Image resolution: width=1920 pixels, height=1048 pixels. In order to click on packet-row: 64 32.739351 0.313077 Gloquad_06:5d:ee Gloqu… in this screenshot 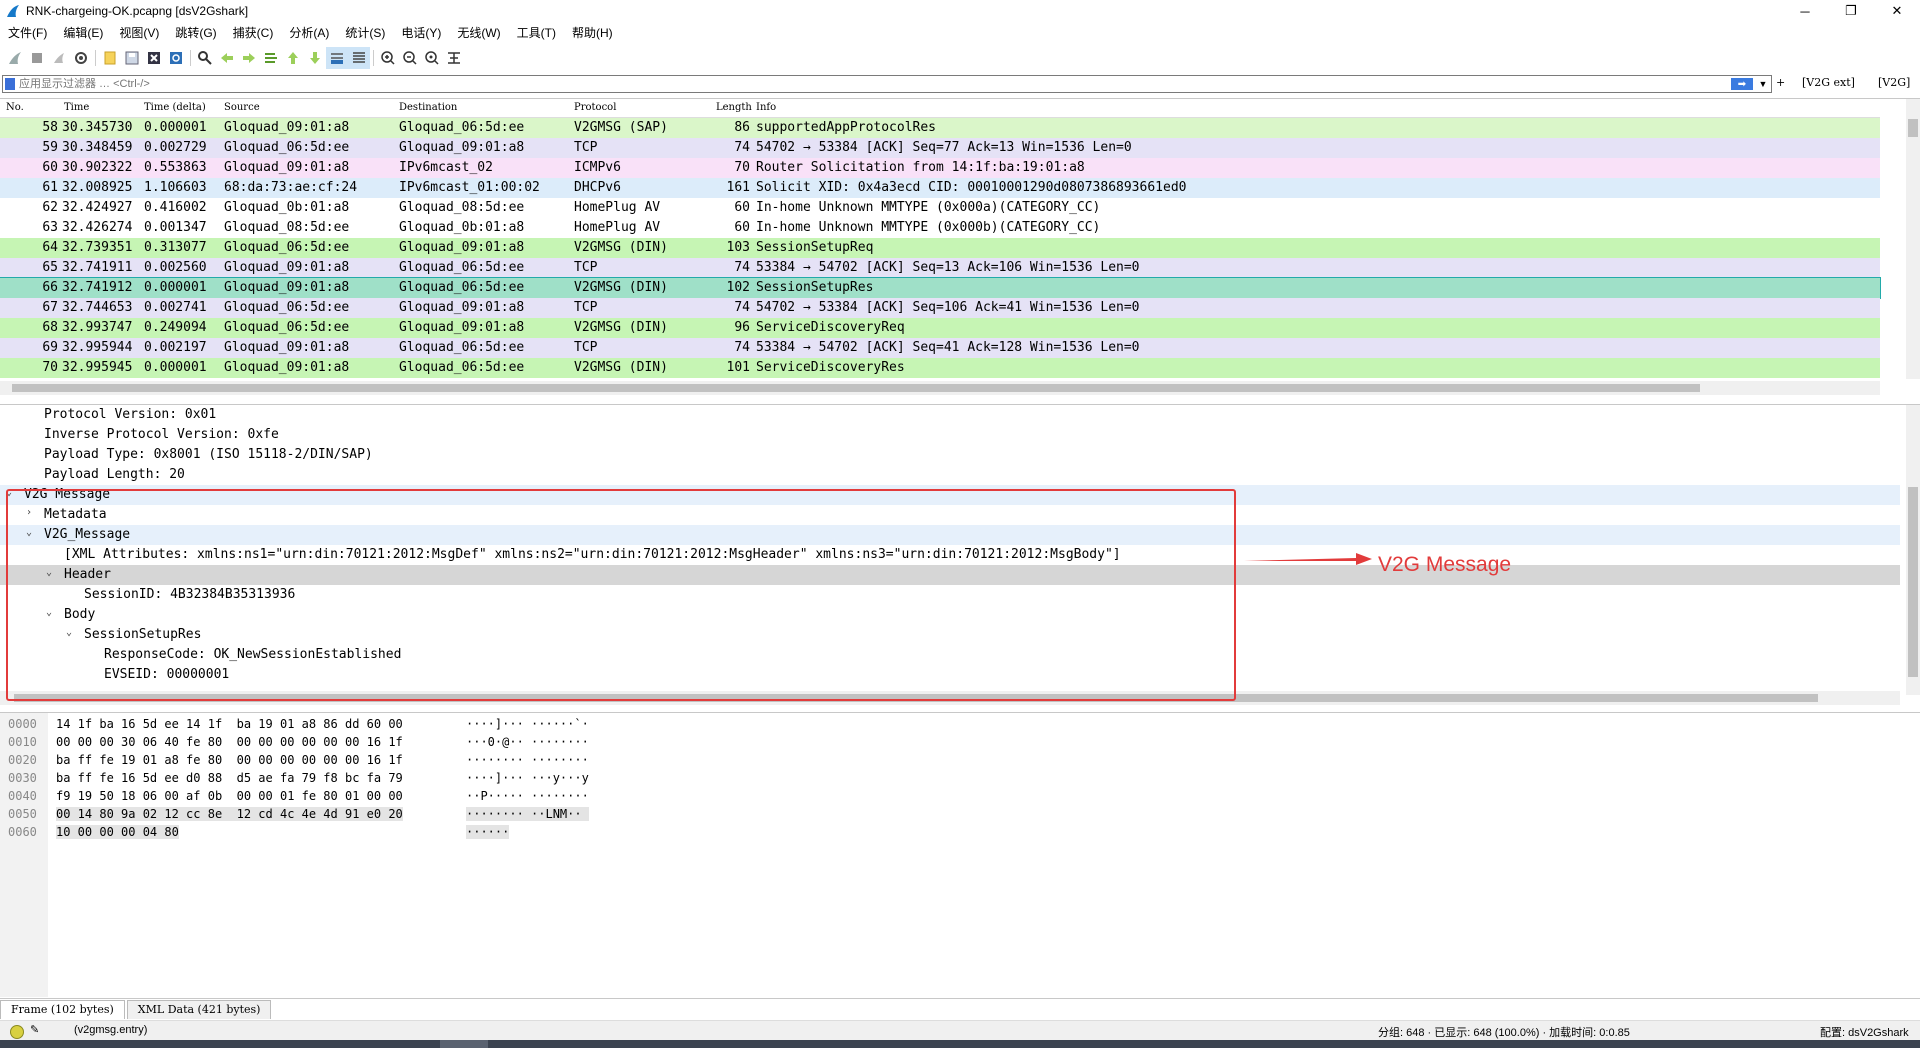, I will do `click(940, 248)`.